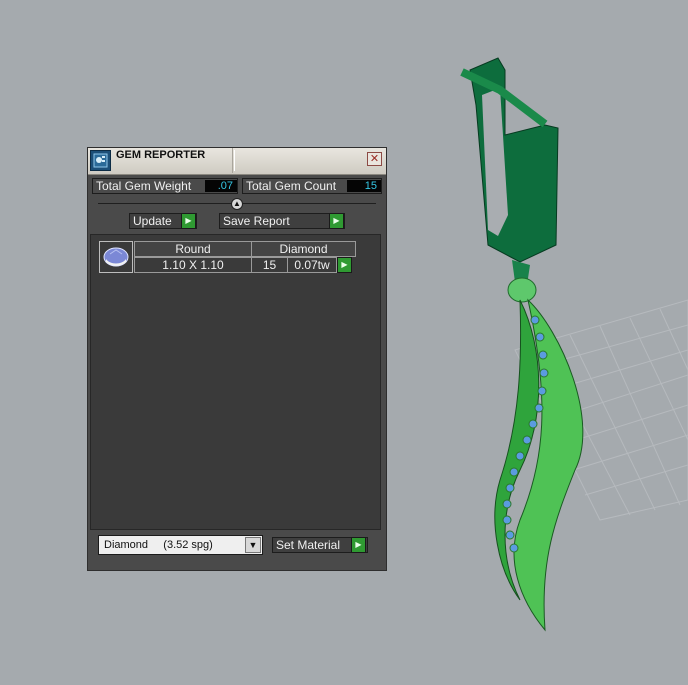 The width and height of the screenshot is (688, 685). I want to click on save-report-label: Save Report, so click(256, 221).